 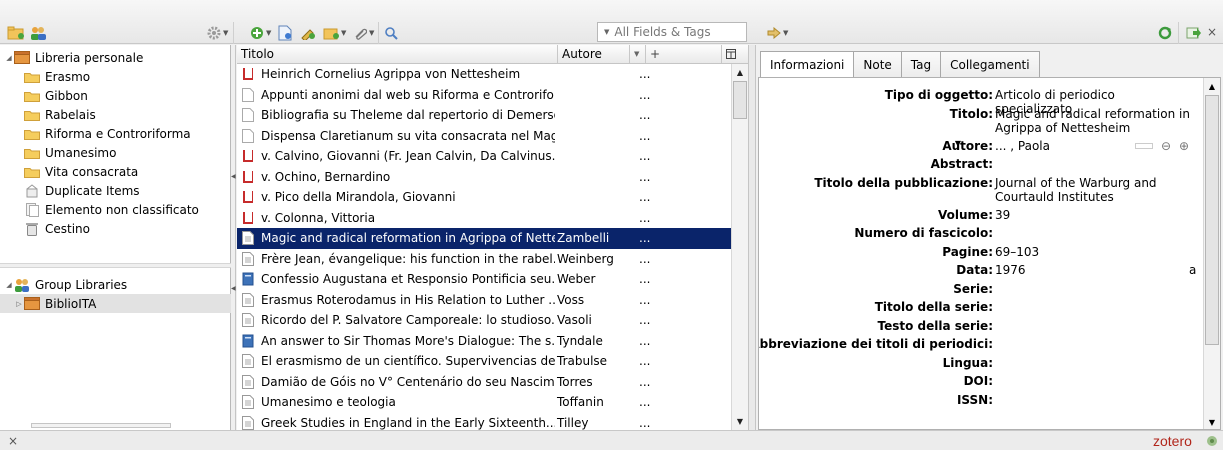 What do you see at coordinates (38, 33) in the screenshot?
I see `new-group-button` at bounding box center [38, 33].